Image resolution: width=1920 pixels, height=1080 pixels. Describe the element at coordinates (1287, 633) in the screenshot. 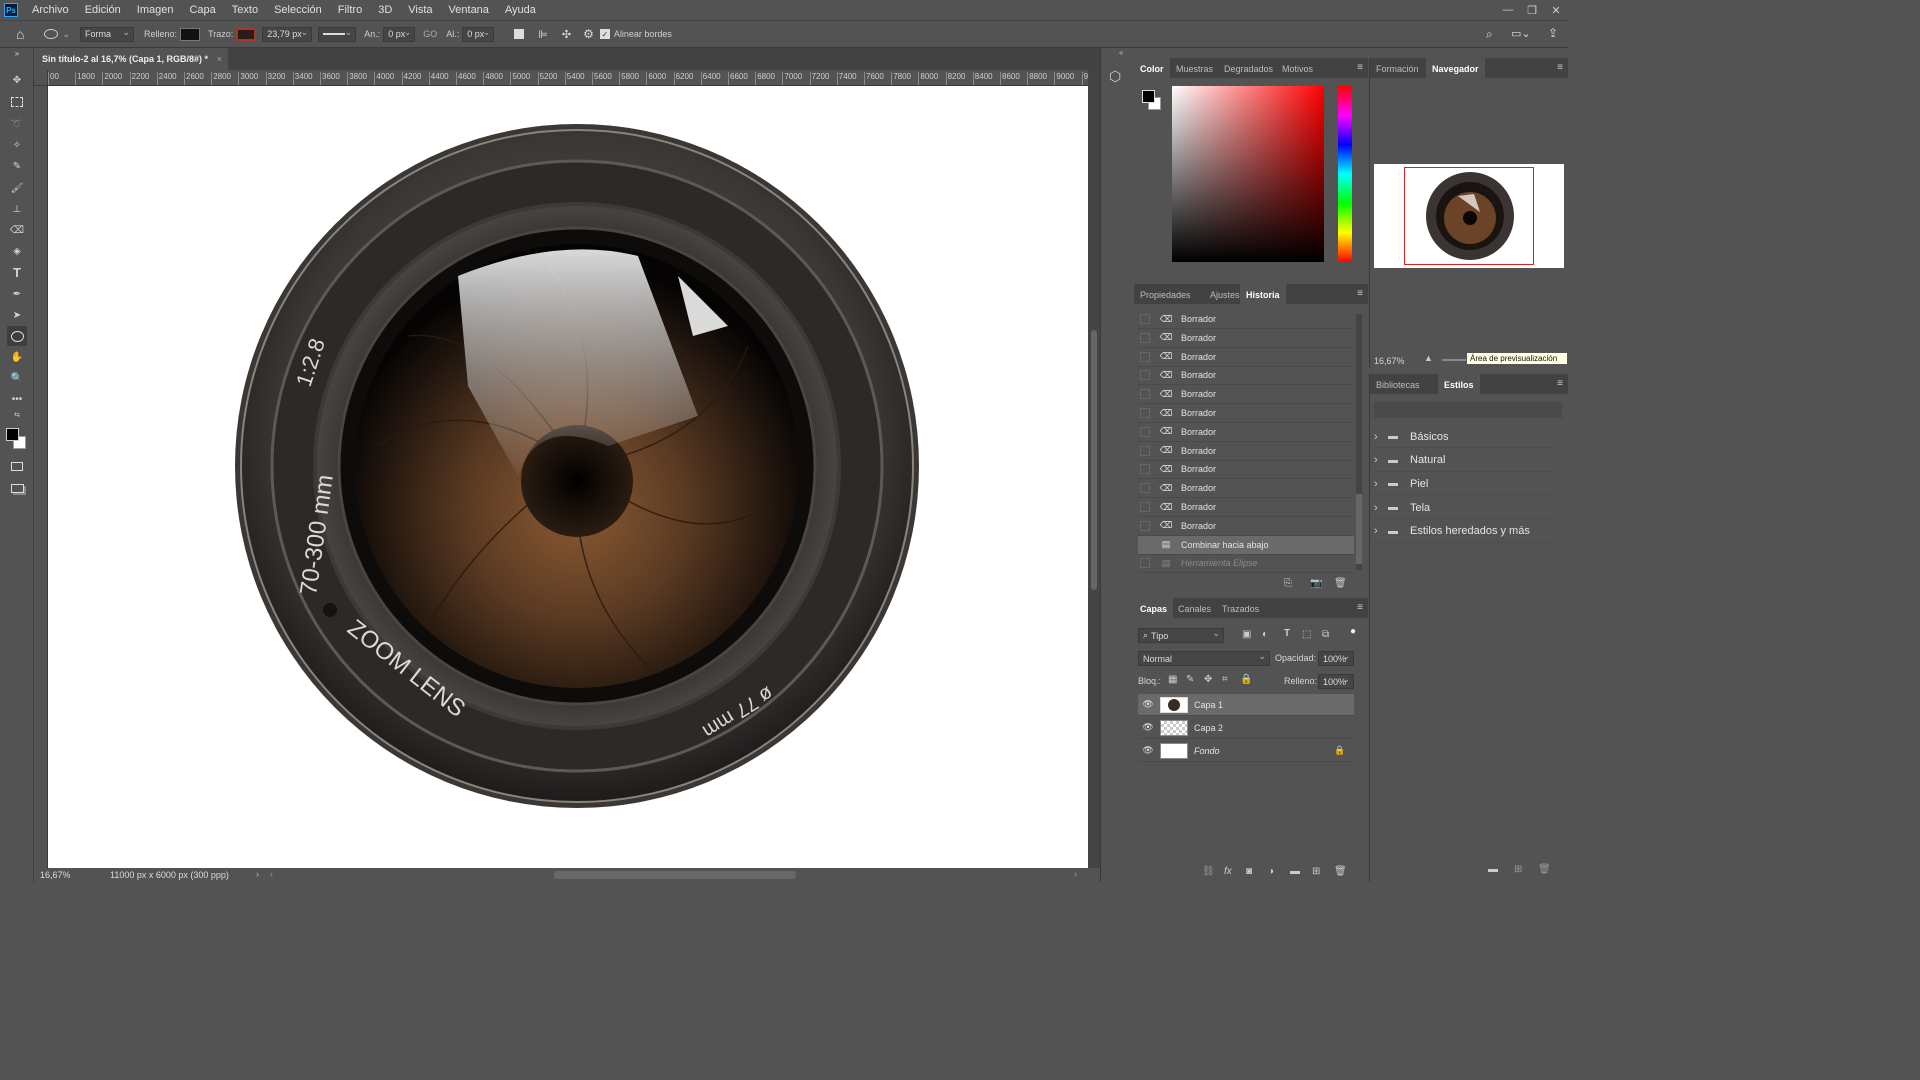

I see `filter-type-icon: T` at that location.